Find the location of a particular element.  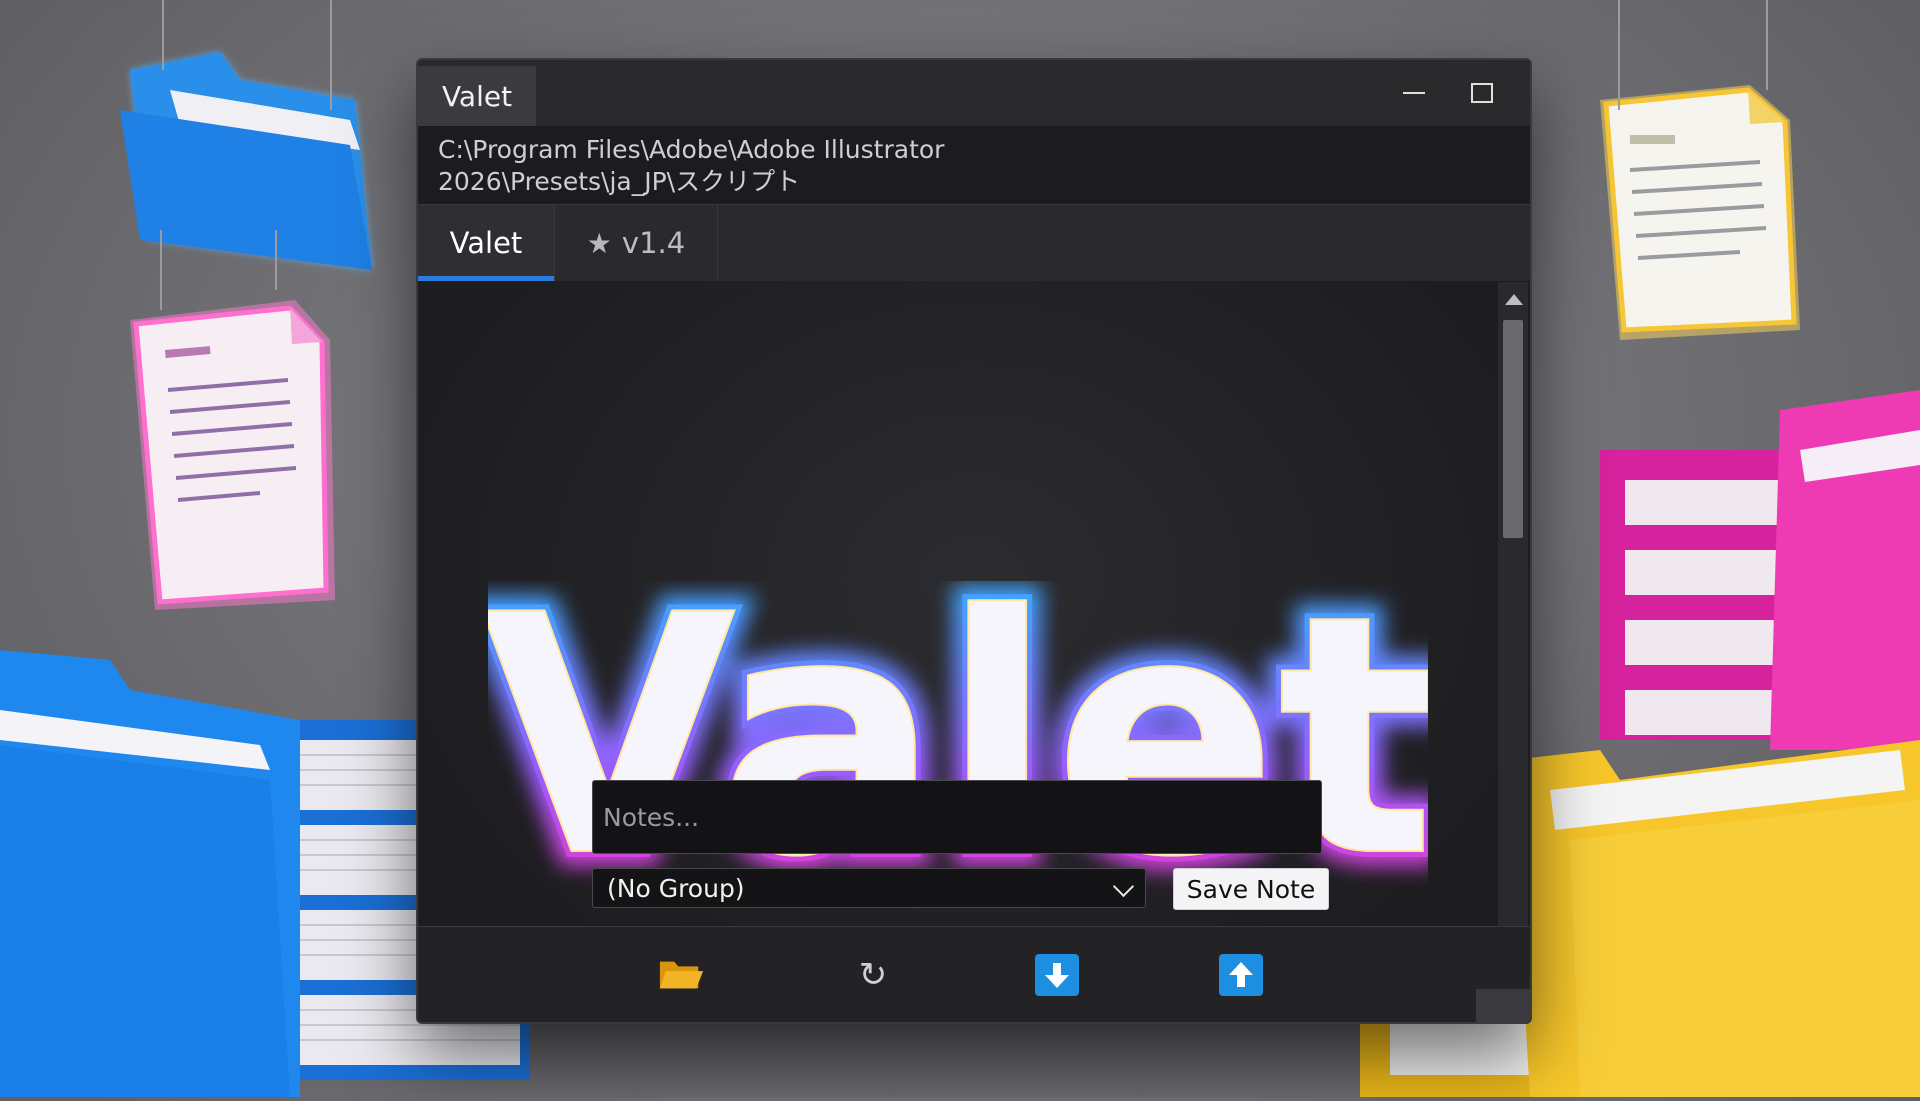

open-folder-button is located at coordinates (681, 975).